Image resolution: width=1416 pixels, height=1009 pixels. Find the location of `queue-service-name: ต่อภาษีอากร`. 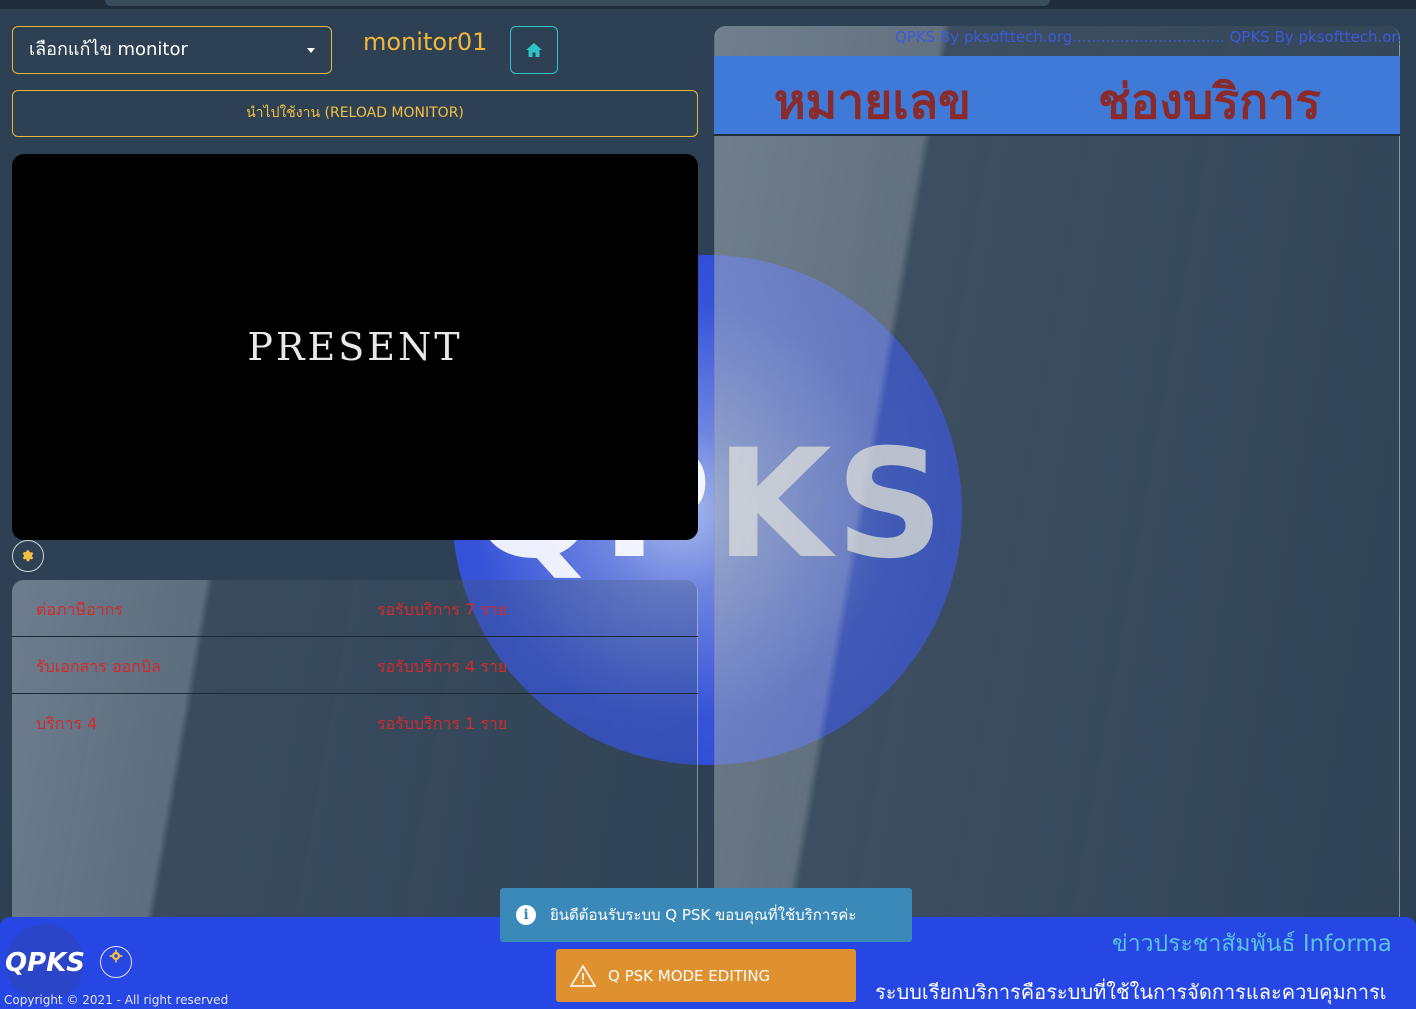

queue-service-name: ต่อภาษีอากร is located at coordinates (79, 609).